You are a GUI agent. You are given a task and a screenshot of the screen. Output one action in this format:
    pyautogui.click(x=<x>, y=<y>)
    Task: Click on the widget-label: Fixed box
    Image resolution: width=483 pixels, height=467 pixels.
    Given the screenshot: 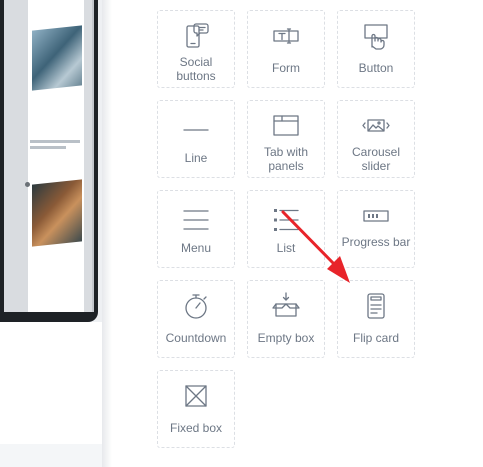 What is the action you would take?
    pyautogui.click(x=196, y=428)
    